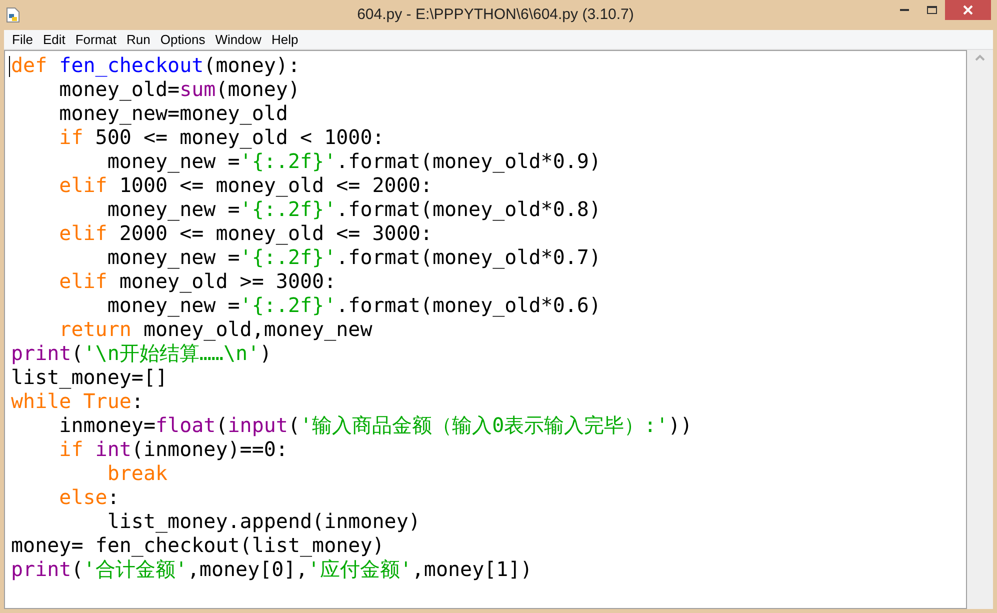 This screenshot has width=997, height=613. What do you see at coordinates (54, 39) in the screenshot?
I see `menu-item: Edit` at bounding box center [54, 39].